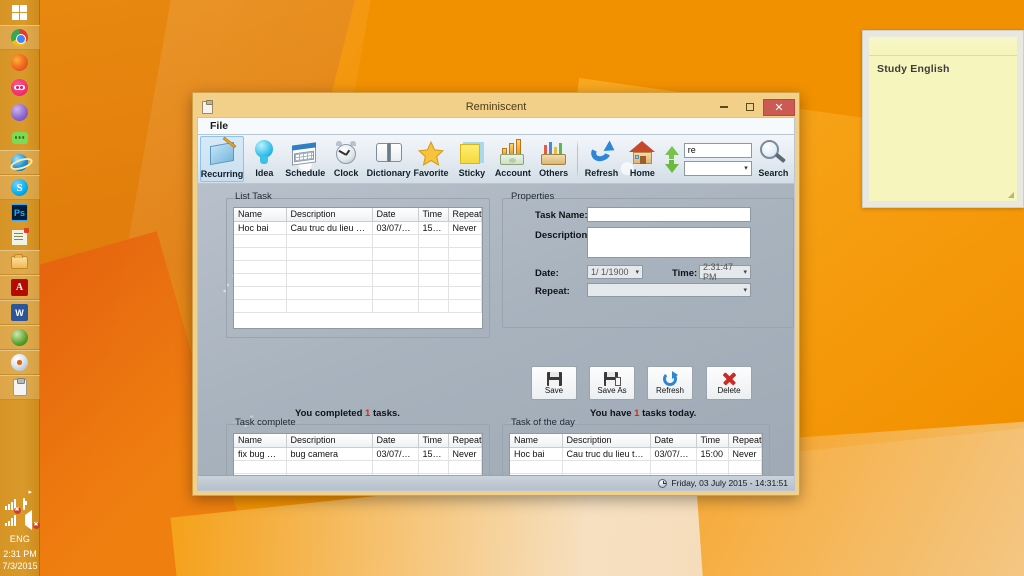  I want to click on ribbon-label-account: Account, so click(512, 173).